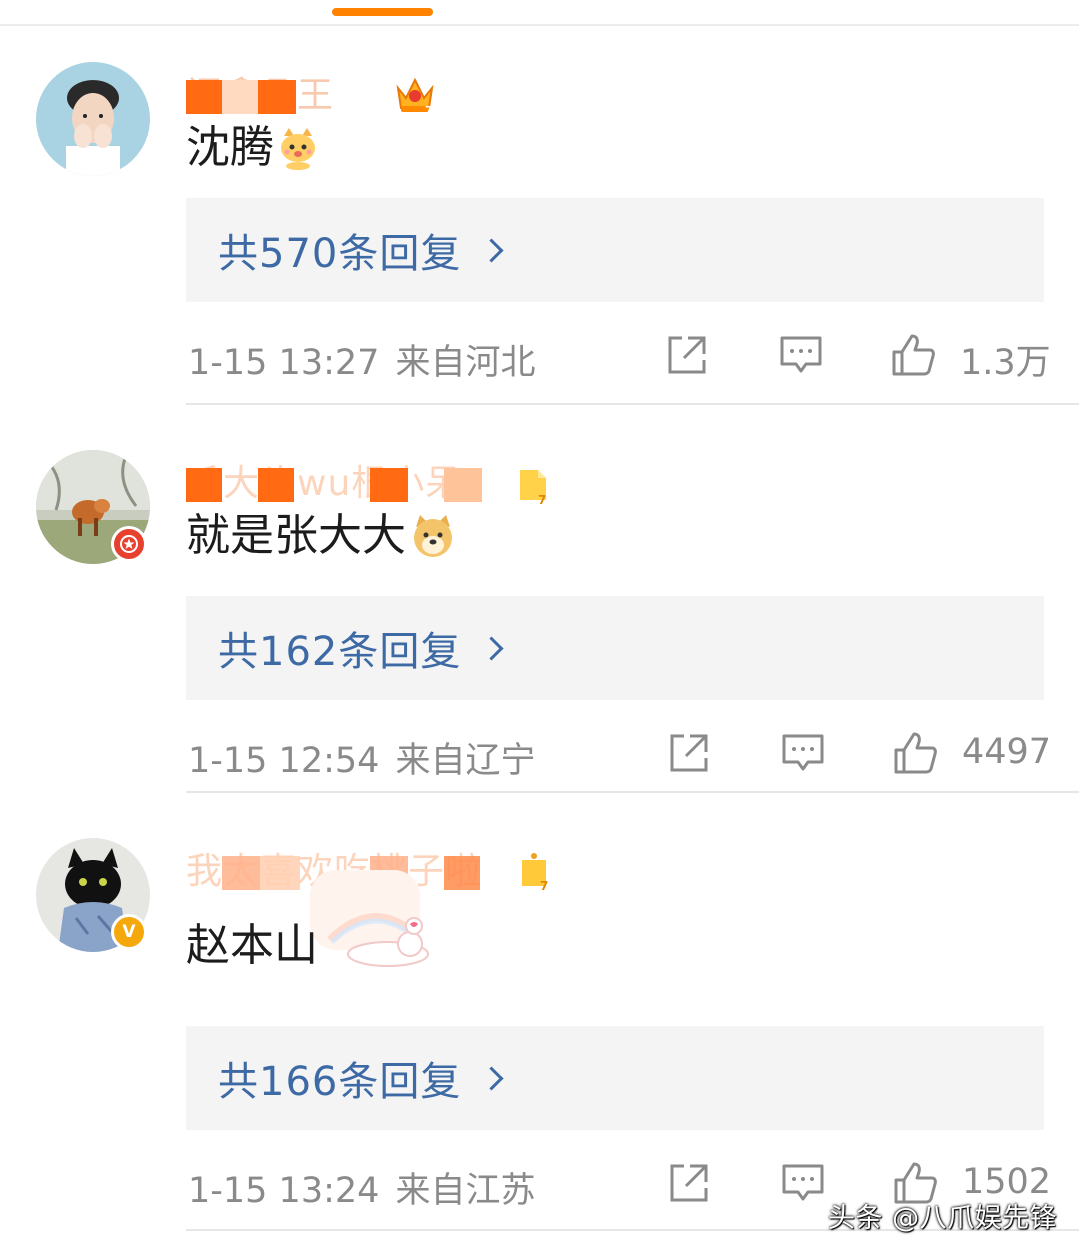 The height and width of the screenshot is (1251, 1079). I want to click on meta-row: 1-15 13:27 来自河北 1.3万, so click(618, 355).